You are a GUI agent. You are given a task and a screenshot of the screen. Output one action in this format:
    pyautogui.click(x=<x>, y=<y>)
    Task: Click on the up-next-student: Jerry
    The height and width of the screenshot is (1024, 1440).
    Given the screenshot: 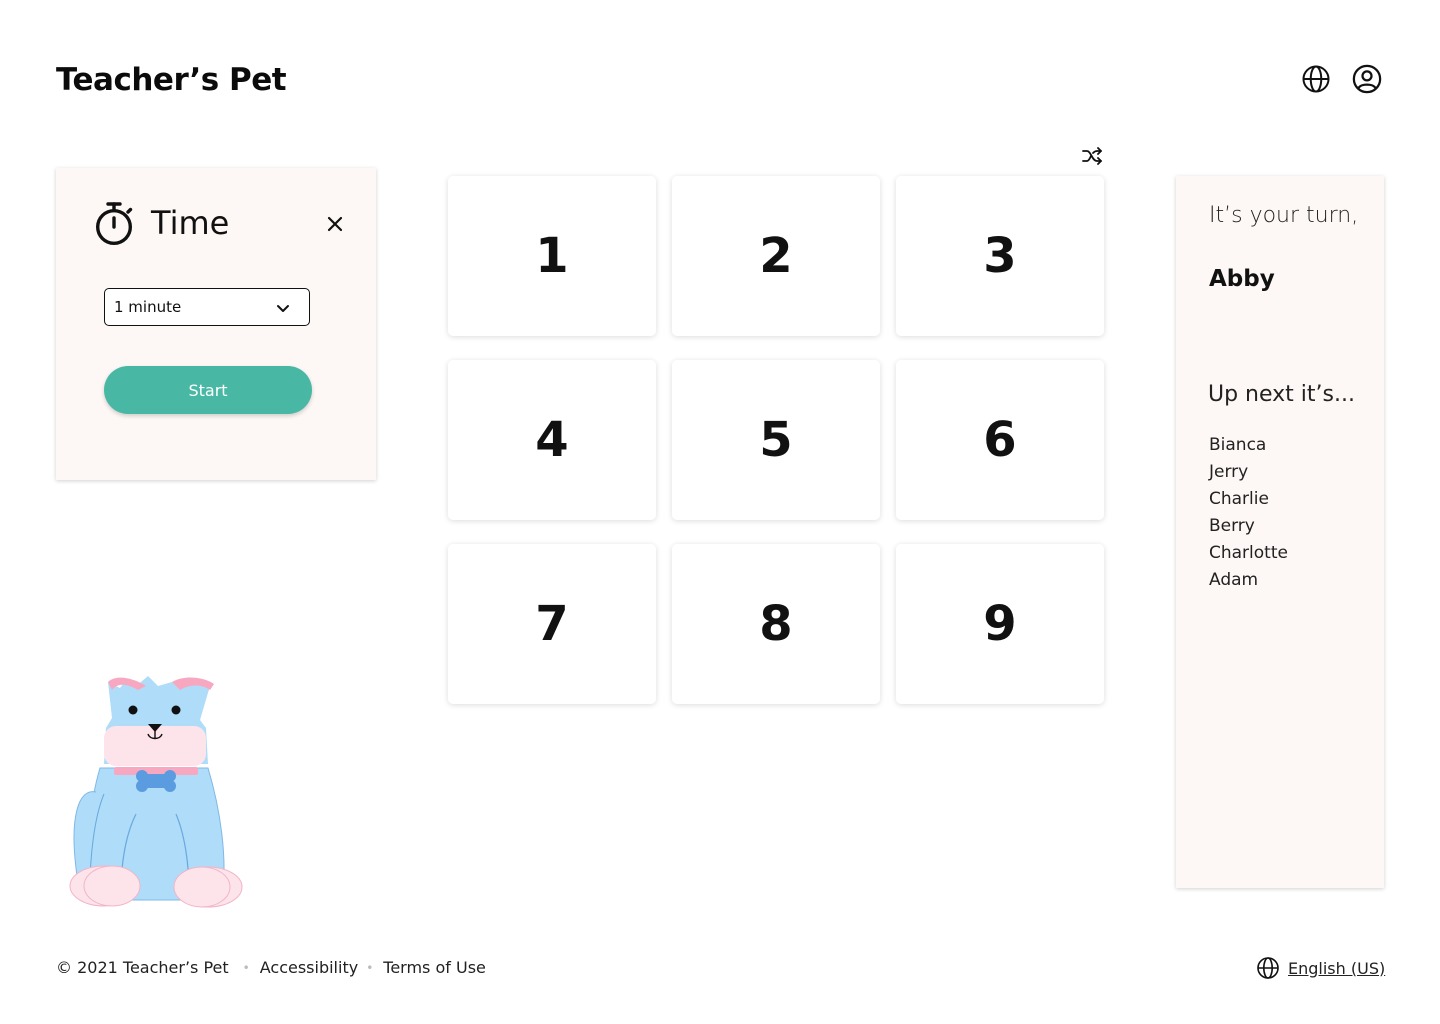 What is the action you would take?
    pyautogui.click(x=1229, y=472)
    